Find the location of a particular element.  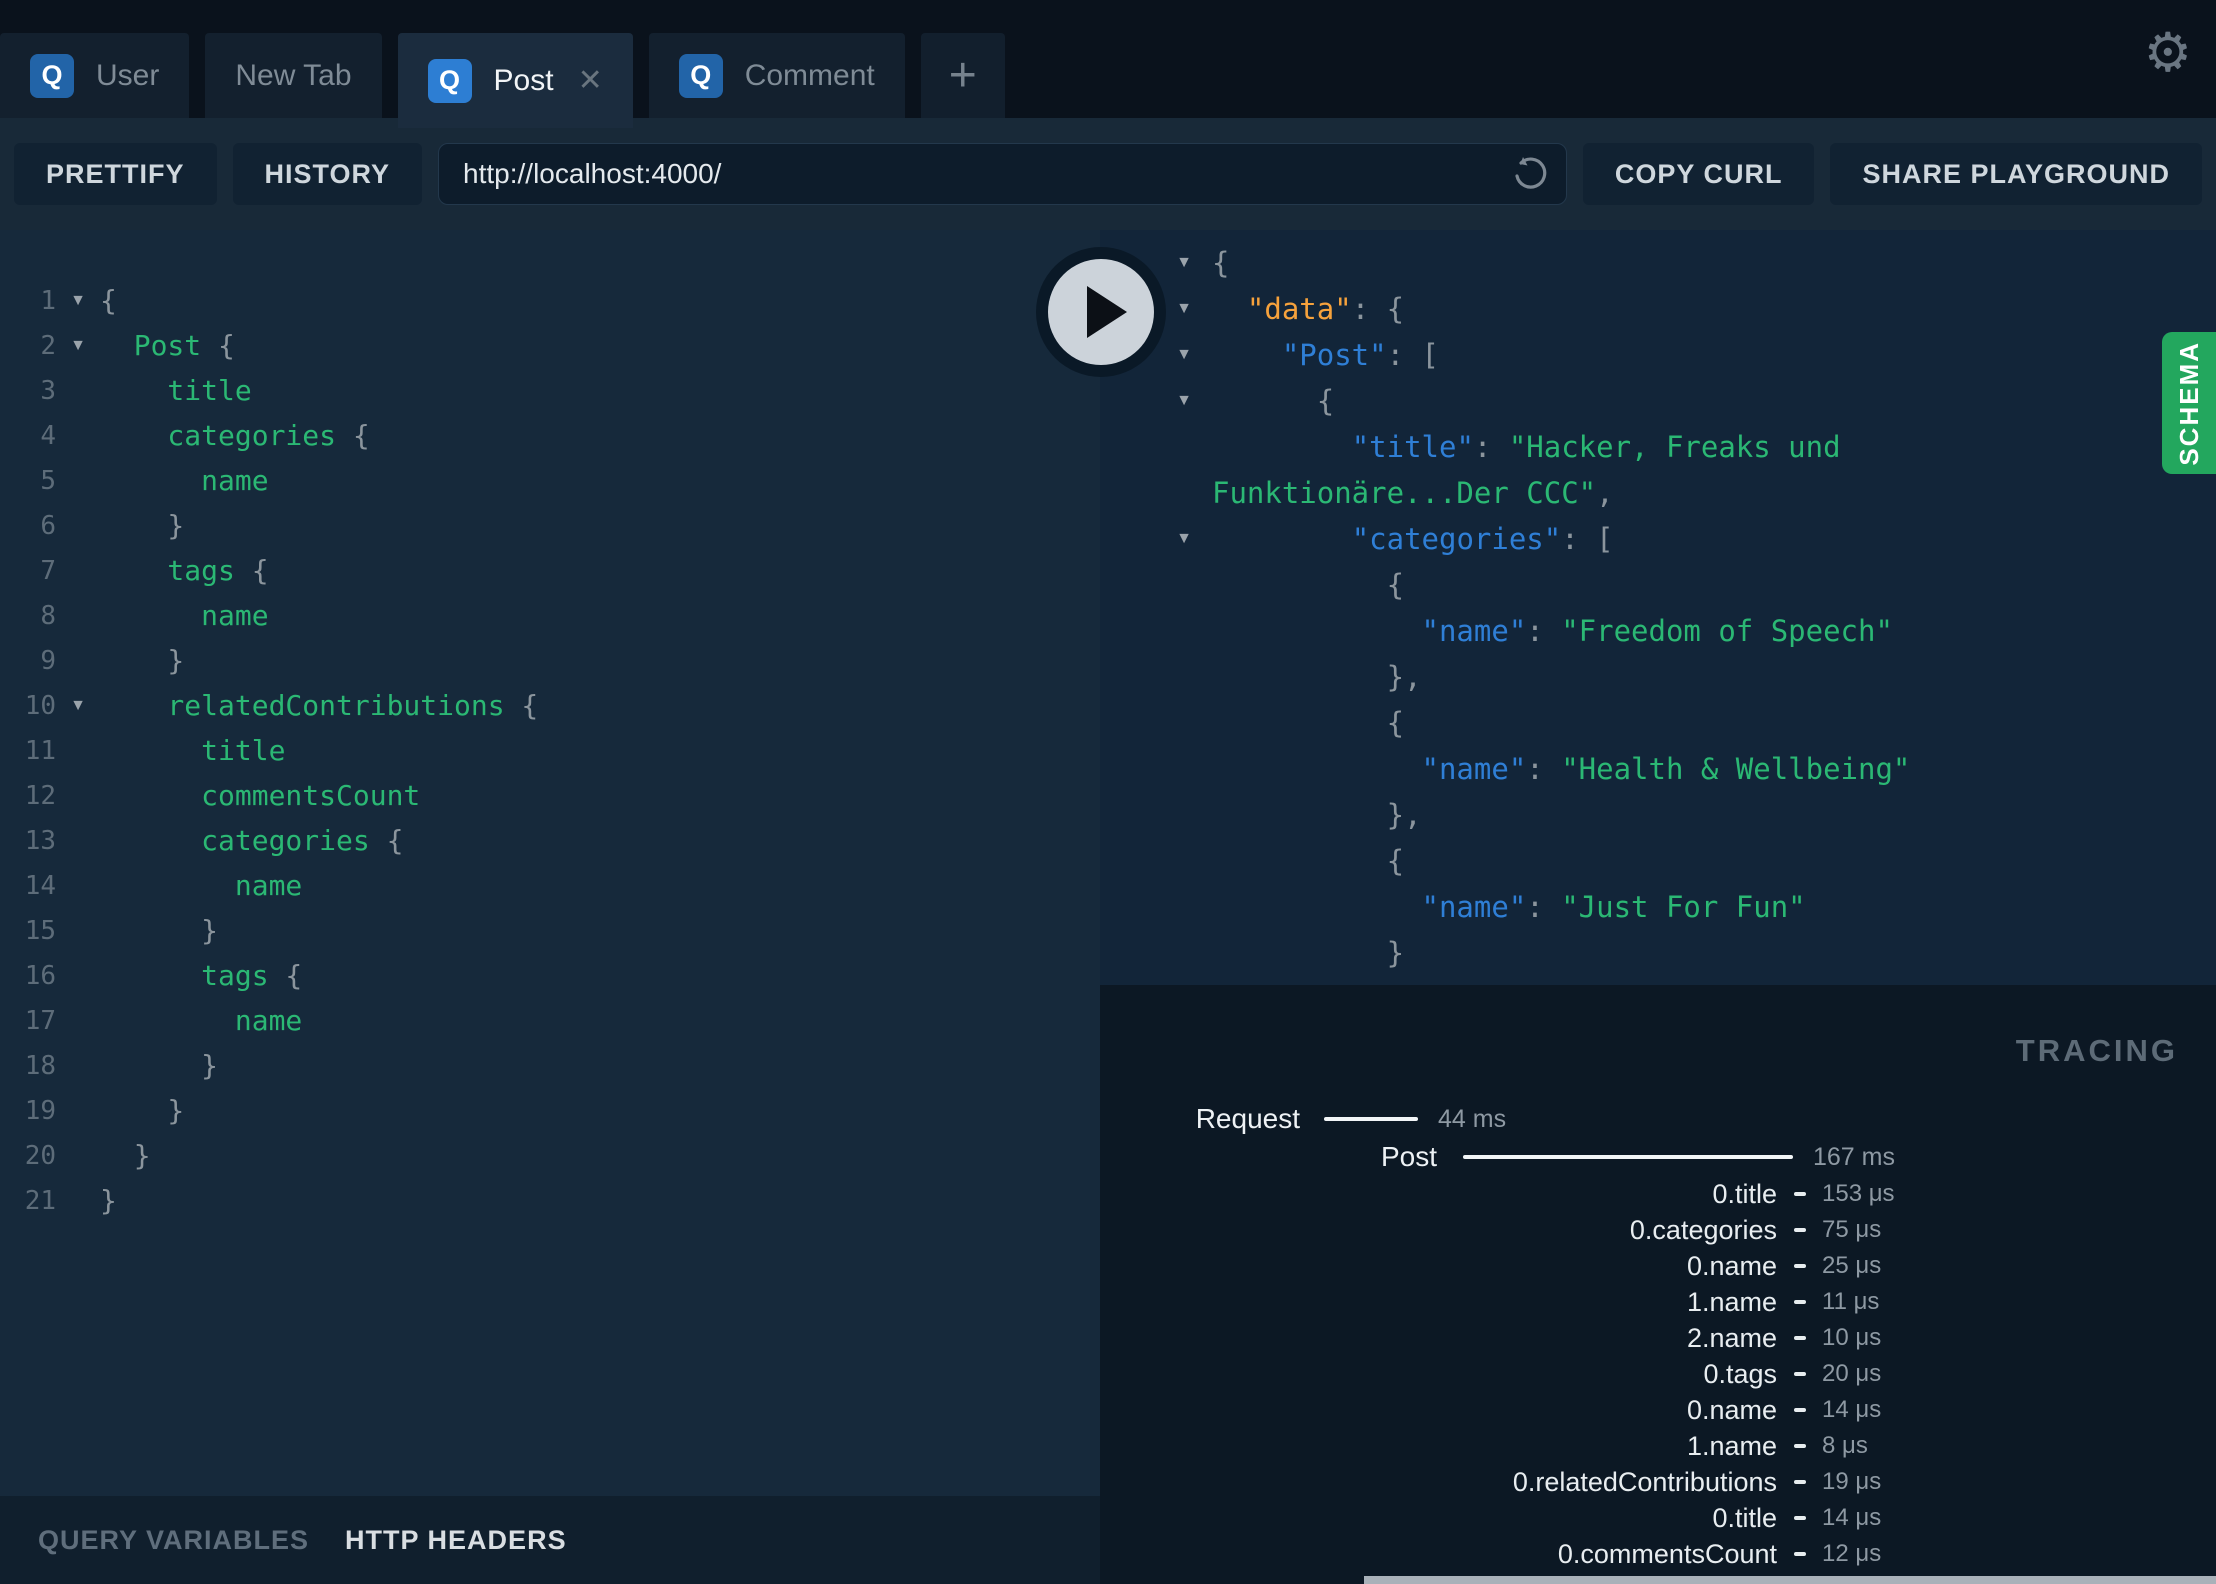

editor-line: 5 name is located at coordinates (550, 480).